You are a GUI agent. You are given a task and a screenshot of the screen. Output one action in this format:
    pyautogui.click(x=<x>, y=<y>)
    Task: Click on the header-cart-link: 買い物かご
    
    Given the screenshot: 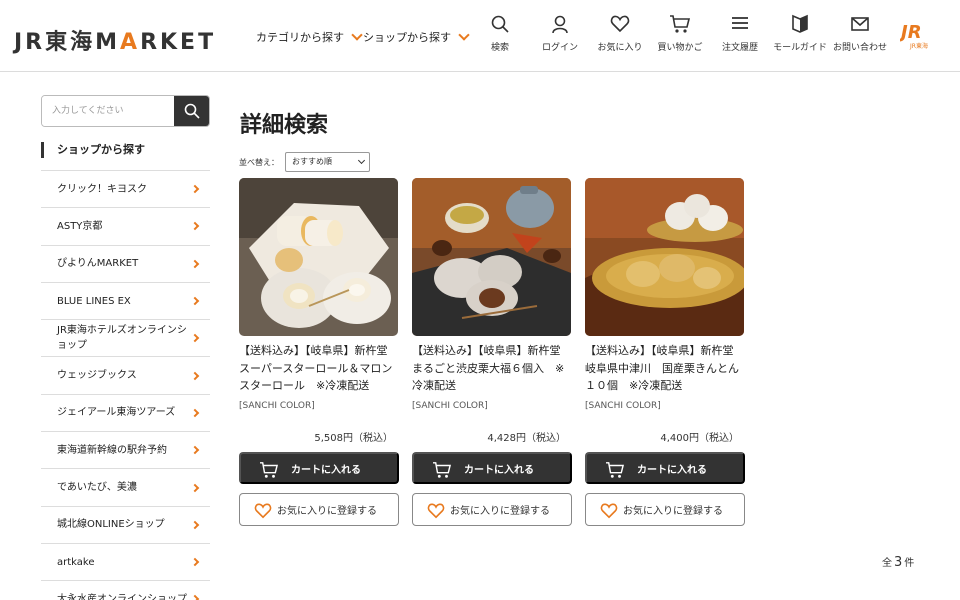 What is the action you would take?
    pyautogui.click(x=680, y=37)
    